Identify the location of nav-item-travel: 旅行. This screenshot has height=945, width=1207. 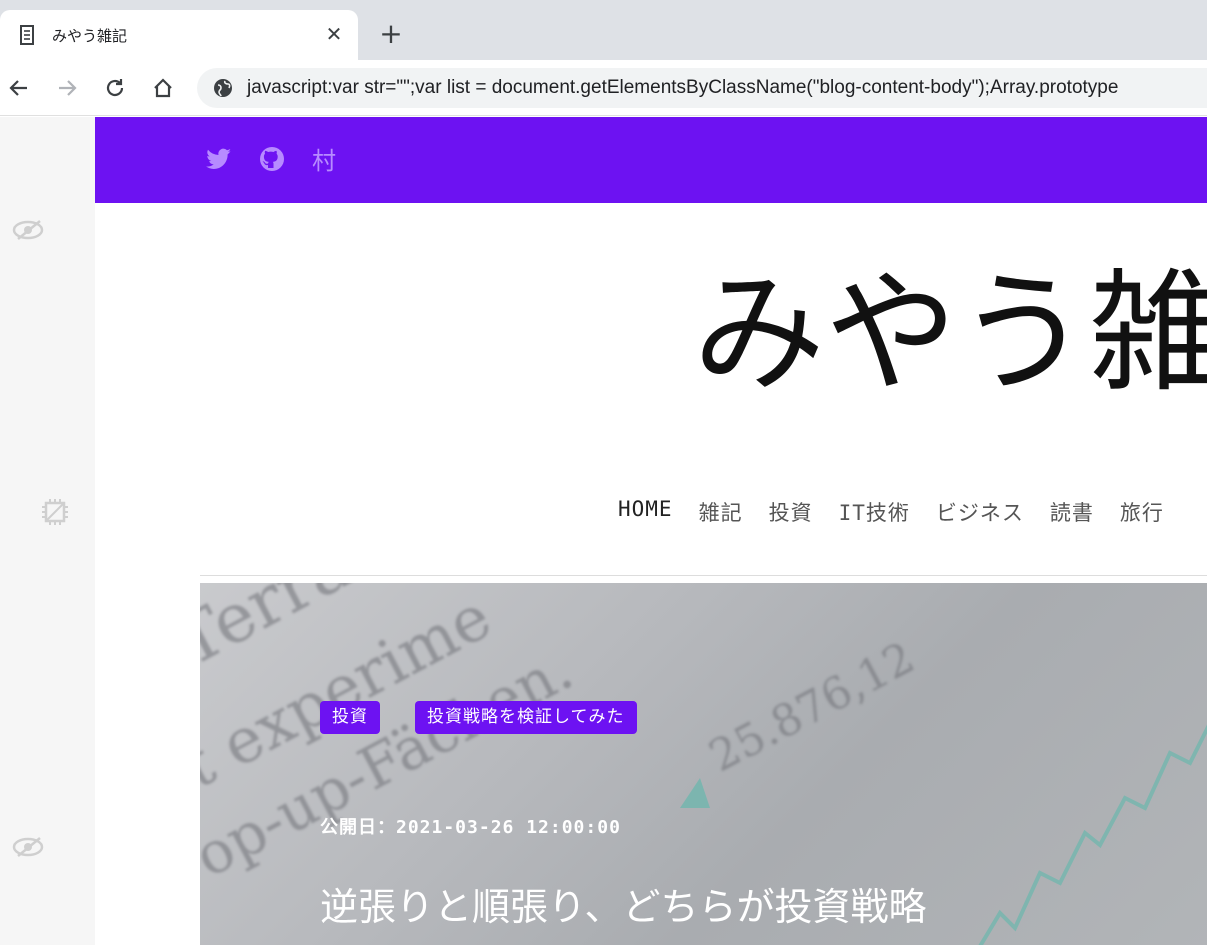
(1142, 512).